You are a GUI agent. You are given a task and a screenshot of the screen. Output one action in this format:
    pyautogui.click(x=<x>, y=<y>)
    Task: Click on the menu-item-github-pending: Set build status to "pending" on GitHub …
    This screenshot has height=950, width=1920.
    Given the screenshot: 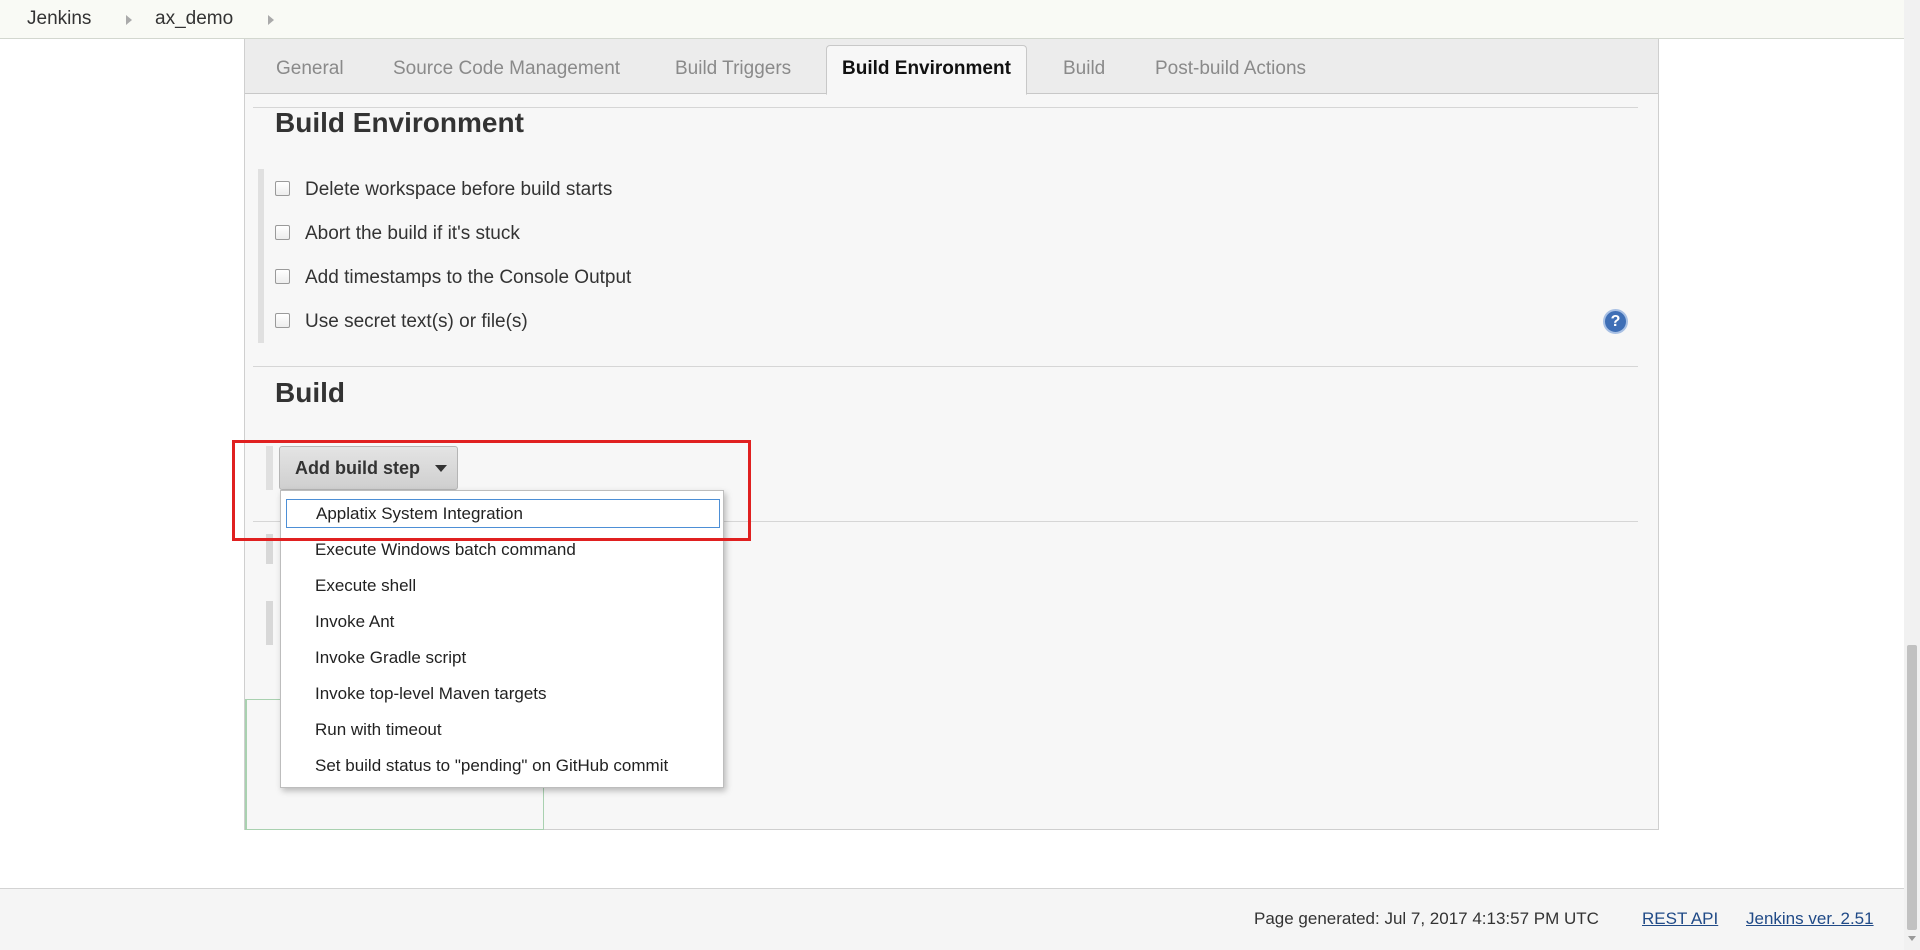 What is the action you would take?
    pyautogui.click(x=503, y=765)
    